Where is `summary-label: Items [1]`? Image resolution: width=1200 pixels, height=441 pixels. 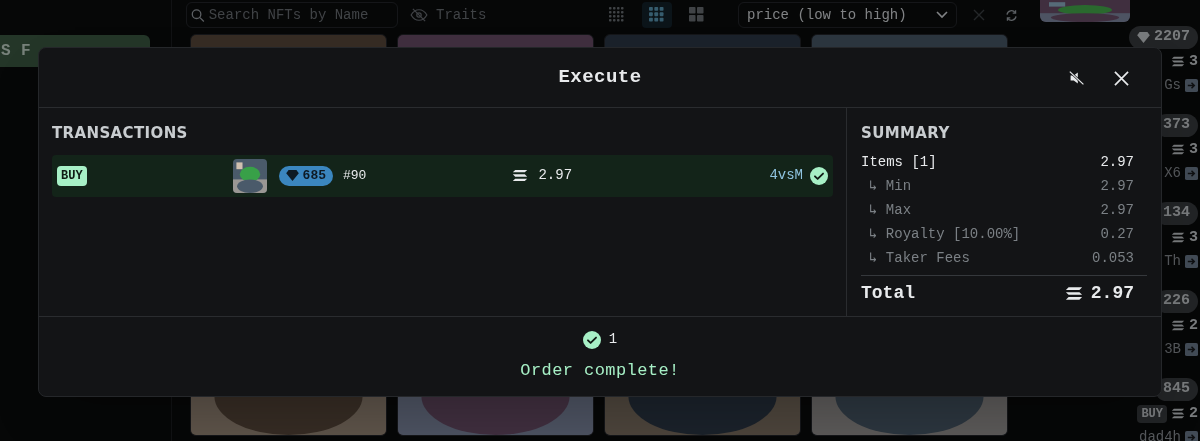 summary-label: Items [1] is located at coordinates (899, 162).